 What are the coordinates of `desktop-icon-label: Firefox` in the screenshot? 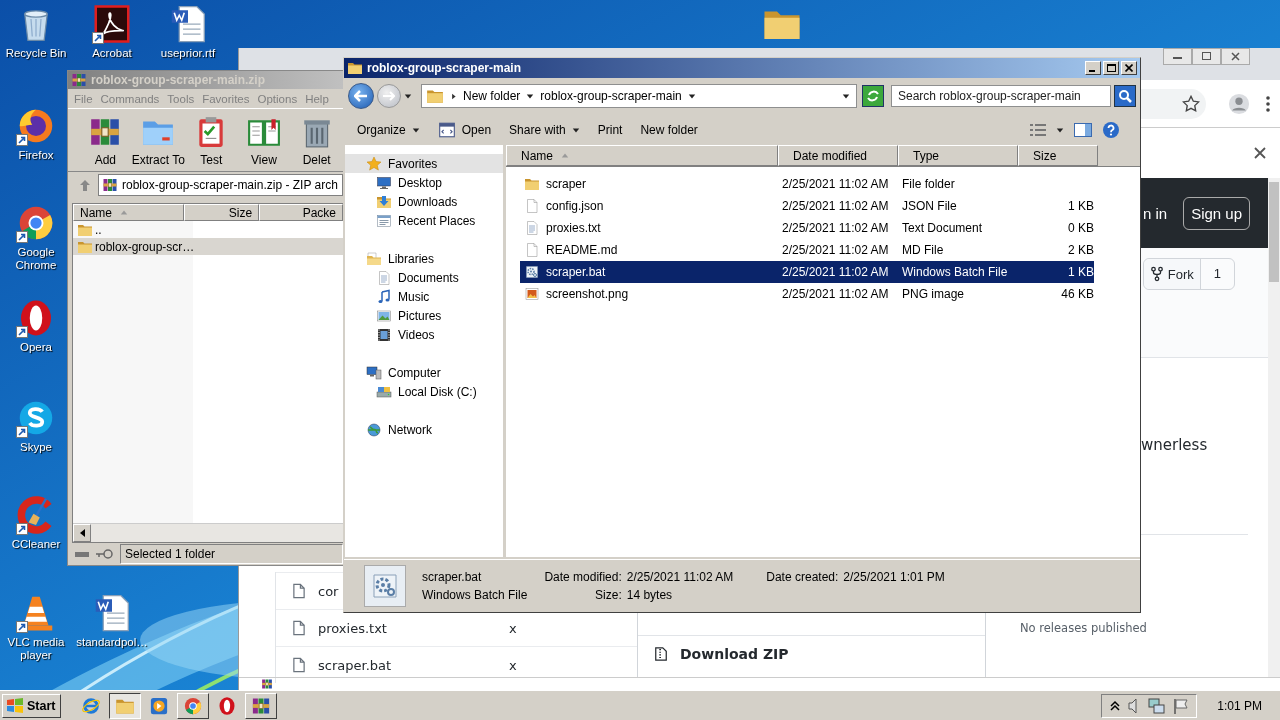 It's located at (36, 155).